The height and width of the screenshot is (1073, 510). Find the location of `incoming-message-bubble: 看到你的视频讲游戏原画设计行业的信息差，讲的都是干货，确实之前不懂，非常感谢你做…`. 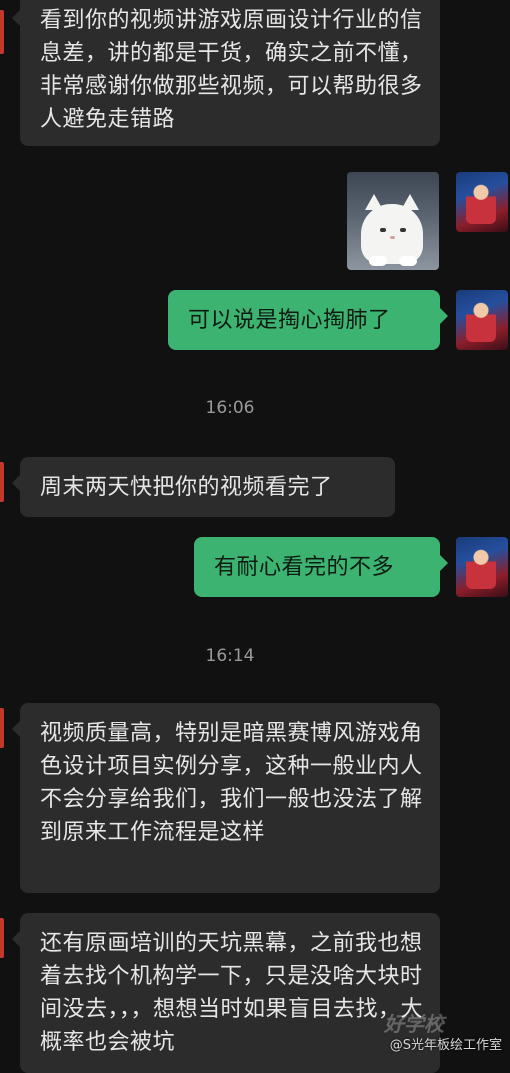

incoming-message-bubble: 看到你的视频讲游戏原画设计行业的信息差，讲的都是干货，确实之前不懂，非常感谢你做… is located at coordinates (226, 73).